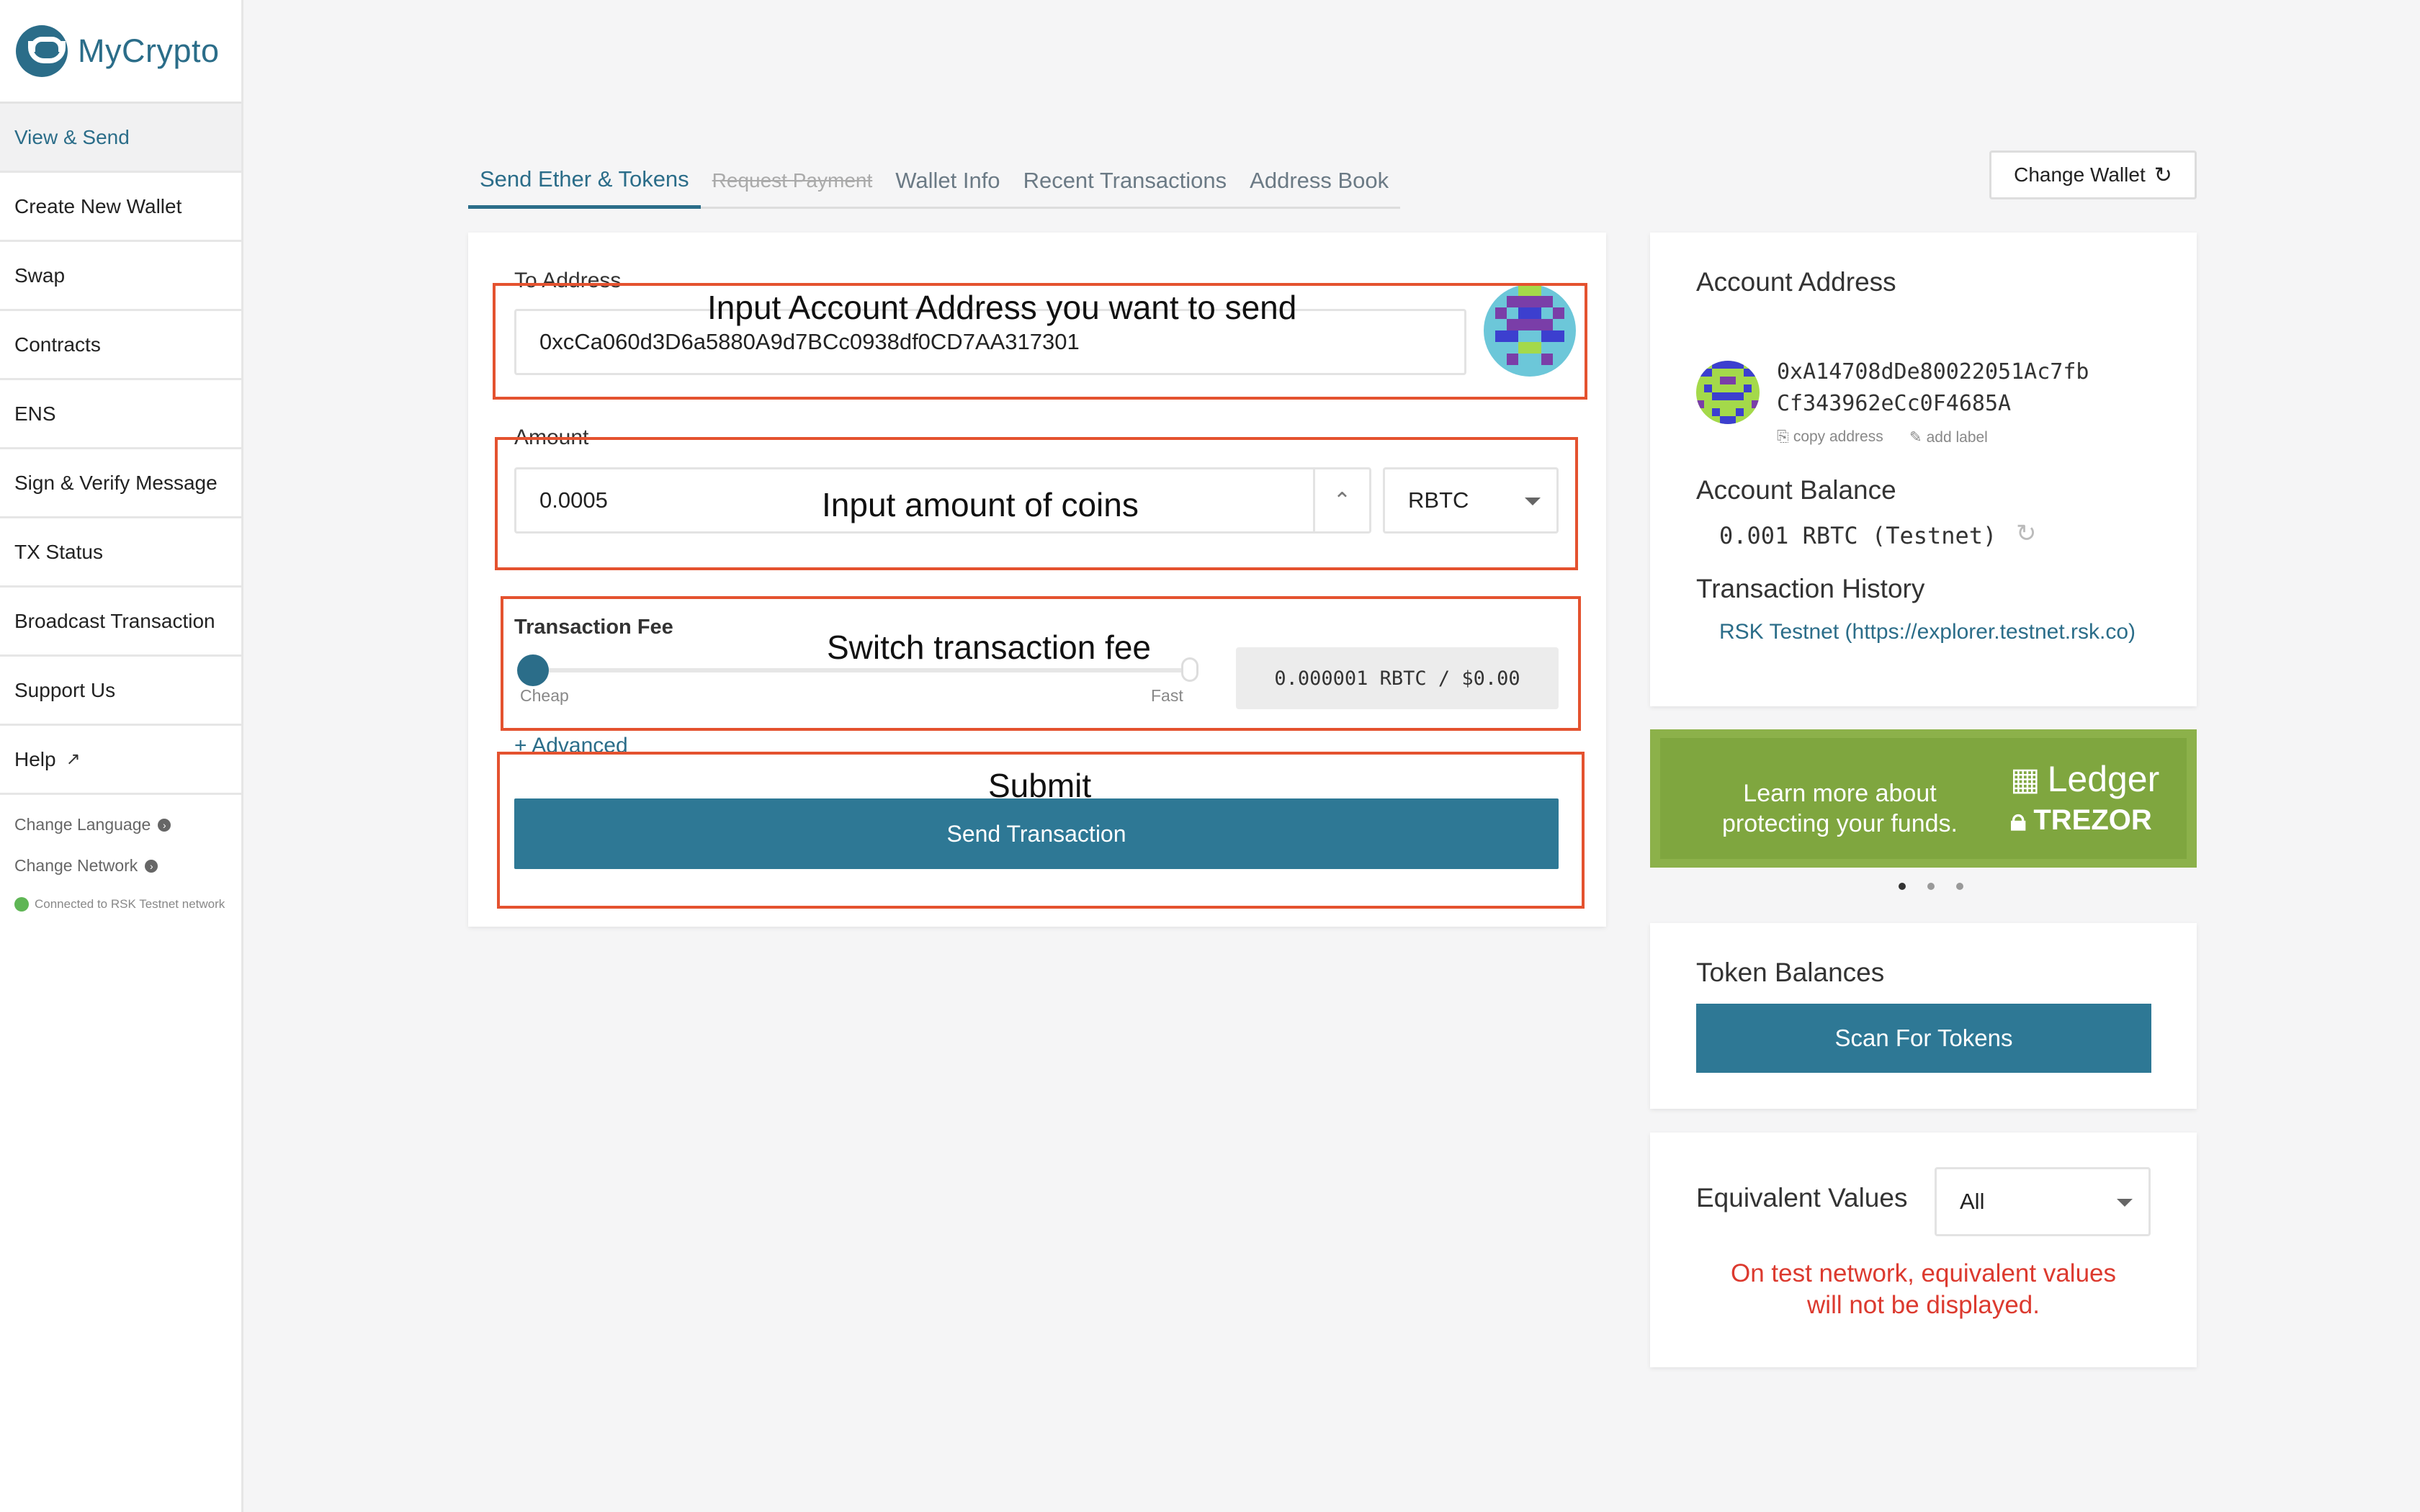 This screenshot has width=2420, height=1512. I want to click on network-status: Connected to RSK Testnet network, so click(128, 904).